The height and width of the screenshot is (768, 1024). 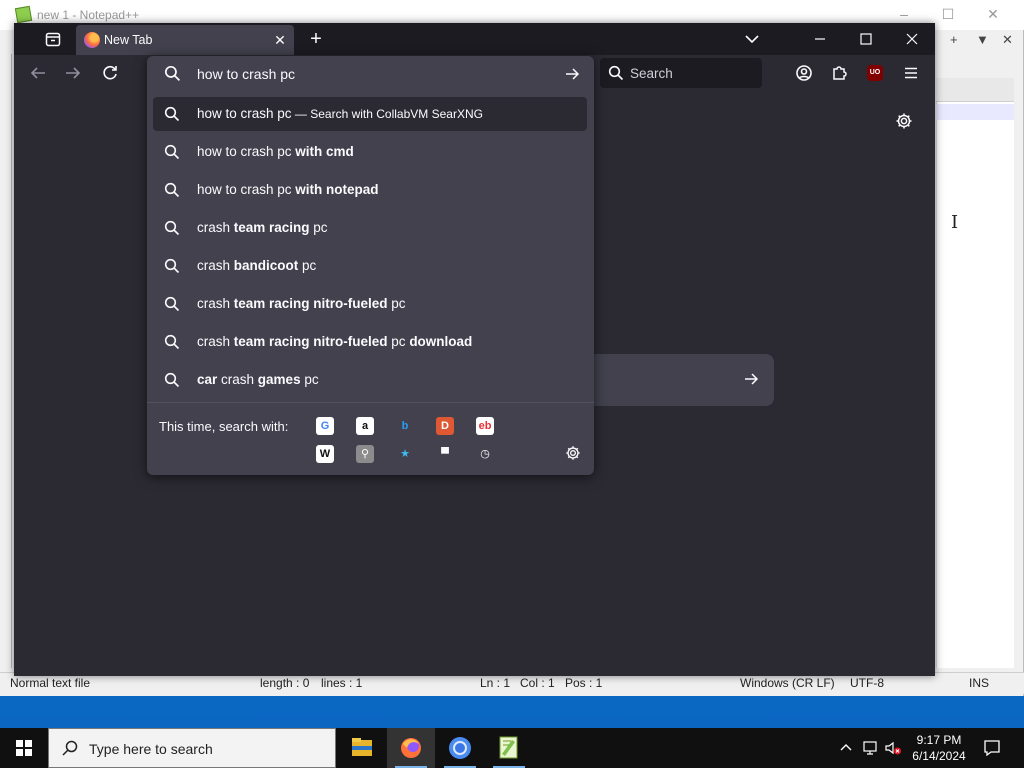 What do you see at coordinates (875, 73) in the screenshot?
I see `ublock-origin-icon: UO` at bounding box center [875, 73].